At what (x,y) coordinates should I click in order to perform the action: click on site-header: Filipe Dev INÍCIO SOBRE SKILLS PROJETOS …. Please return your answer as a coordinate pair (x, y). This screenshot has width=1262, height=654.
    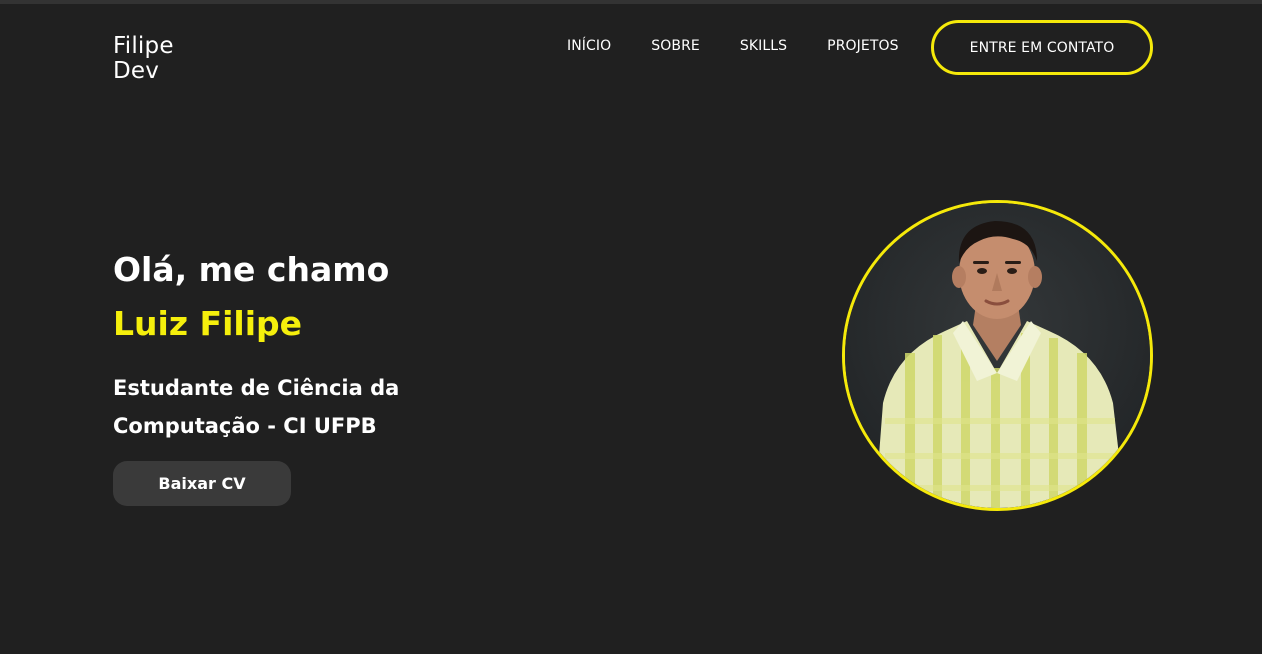
    Looking at the image, I should click on (631, 48).